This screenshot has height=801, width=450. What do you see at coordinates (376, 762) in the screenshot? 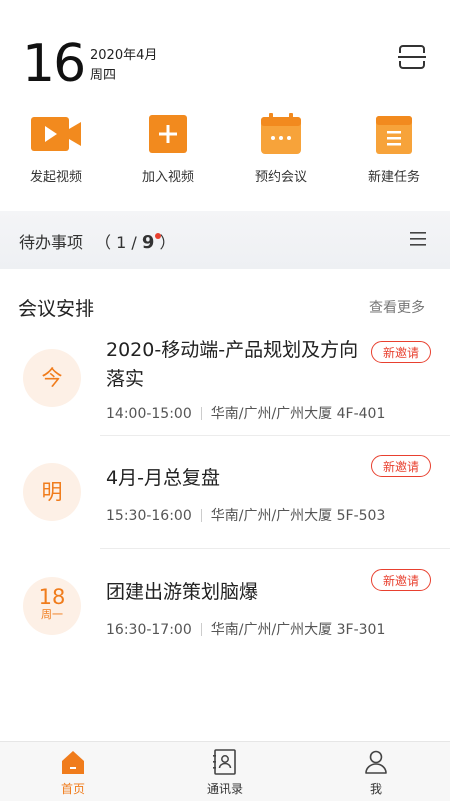
I see `profile-icon` at bounding box center [376, 762].